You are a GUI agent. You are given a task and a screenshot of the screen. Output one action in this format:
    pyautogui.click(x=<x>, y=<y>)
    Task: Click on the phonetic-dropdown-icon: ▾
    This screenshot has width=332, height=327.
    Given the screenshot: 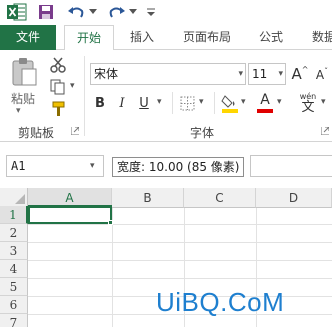 What is the action you would take?
    pyautogui.click(x=323, y=102)
    